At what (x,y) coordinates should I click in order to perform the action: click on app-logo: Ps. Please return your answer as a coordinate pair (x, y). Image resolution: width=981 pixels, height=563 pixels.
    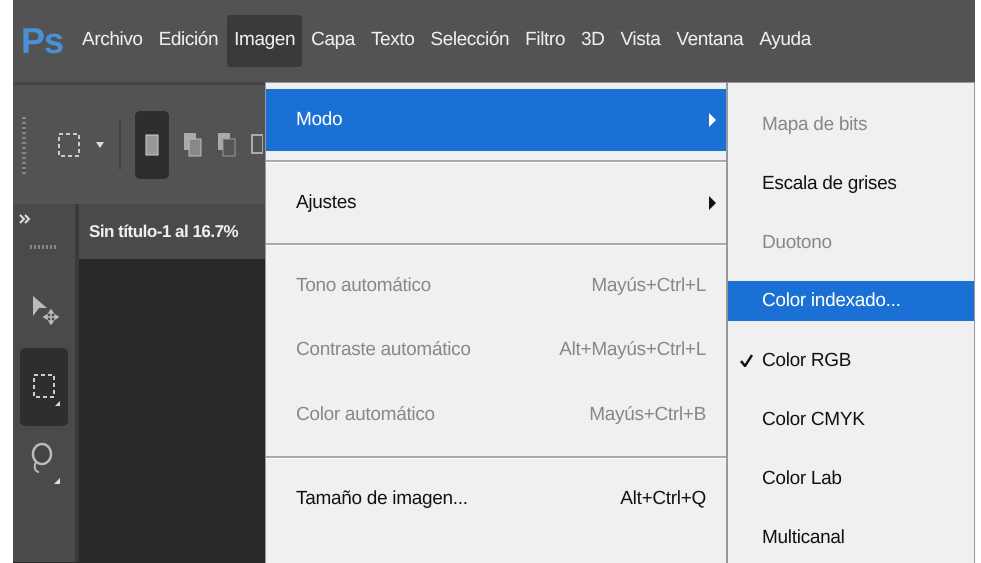
    Looking at the image, I should click on (42, 41).